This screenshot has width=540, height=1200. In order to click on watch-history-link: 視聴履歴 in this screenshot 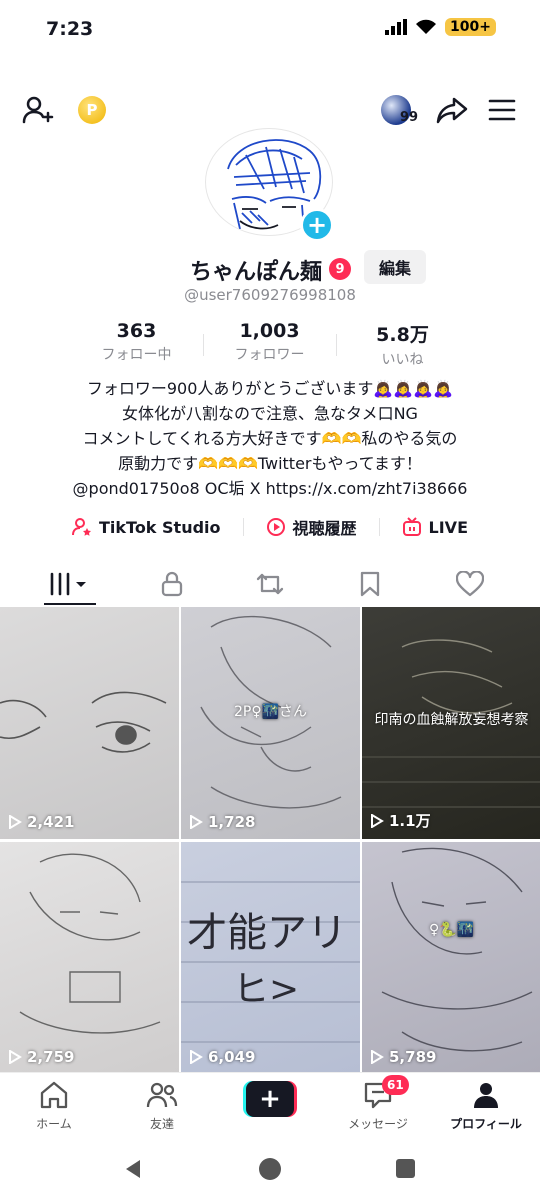, I will do `click(311, 527)`.